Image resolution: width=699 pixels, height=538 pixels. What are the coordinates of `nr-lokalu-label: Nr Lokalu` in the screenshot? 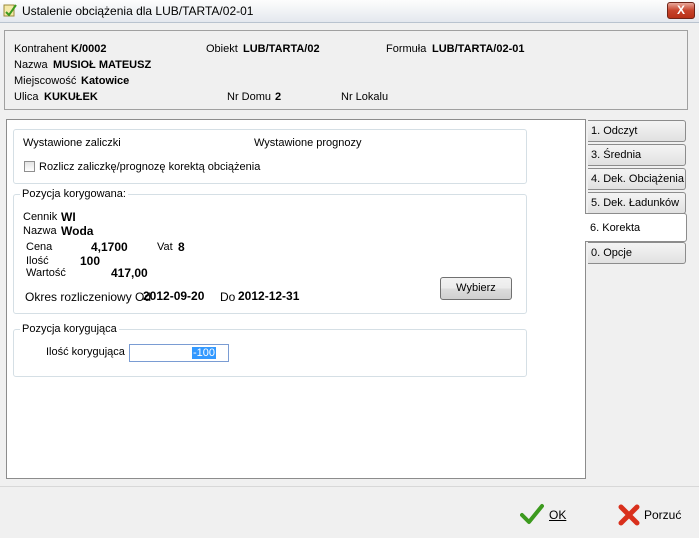 It's located at (365, 97).